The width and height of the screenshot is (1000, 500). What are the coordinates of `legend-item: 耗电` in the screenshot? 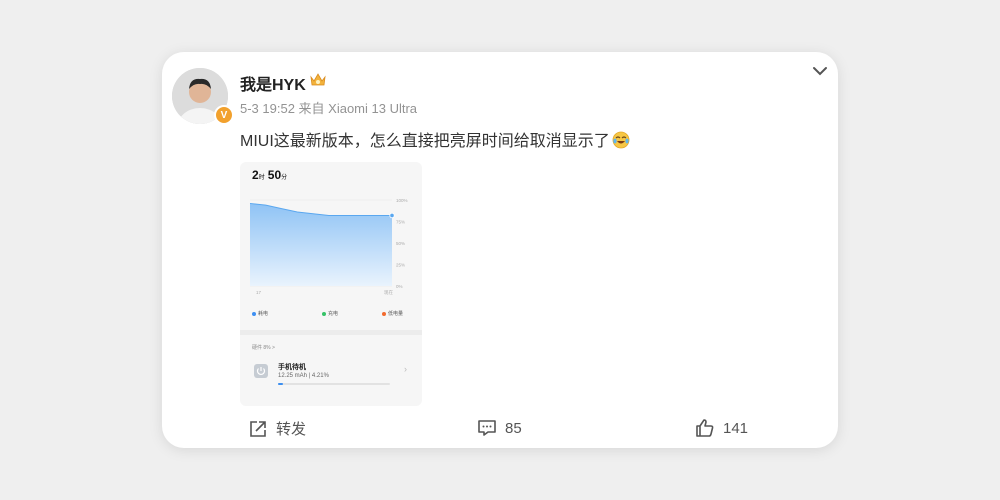 It's located at (260, 313).